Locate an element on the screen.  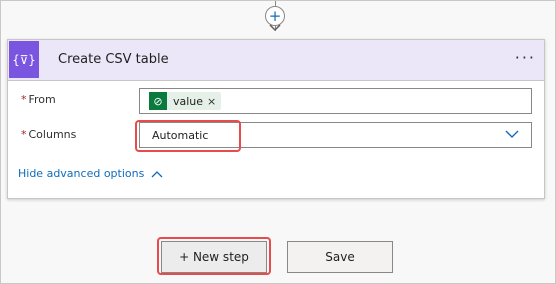
dataverse-icon: ⊘ is located at coordinates (158, 101).